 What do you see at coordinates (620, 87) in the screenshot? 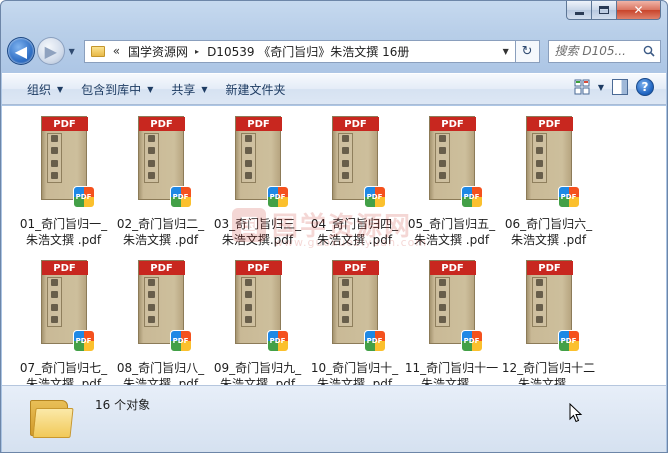
I see `preview-pane-button` at bounding box center [620, 87].